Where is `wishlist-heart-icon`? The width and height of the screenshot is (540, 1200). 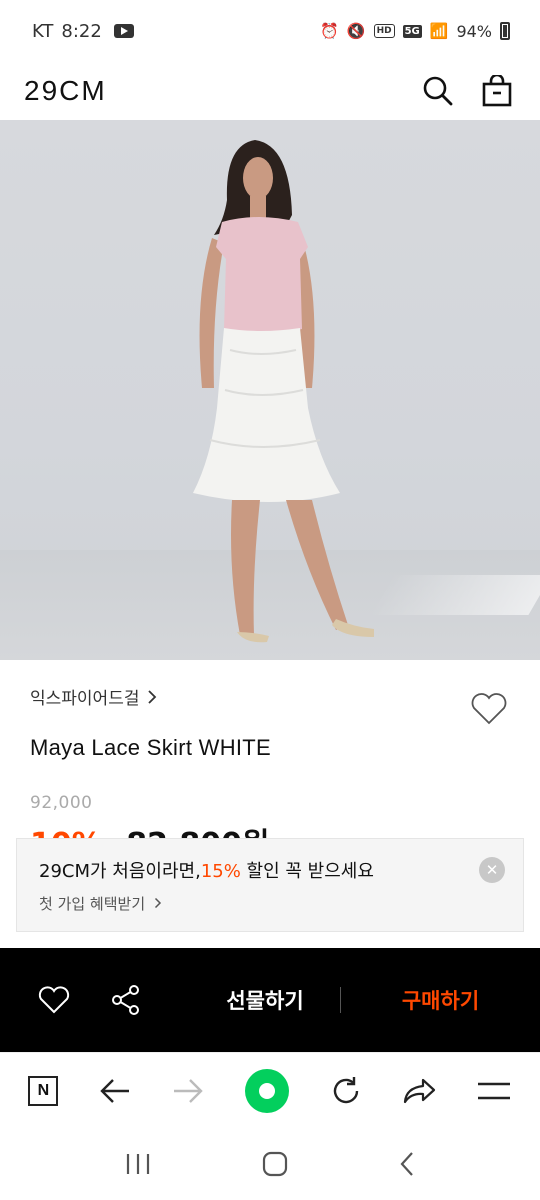
wishlist-heart-icon is located at coordinates (489, 709).